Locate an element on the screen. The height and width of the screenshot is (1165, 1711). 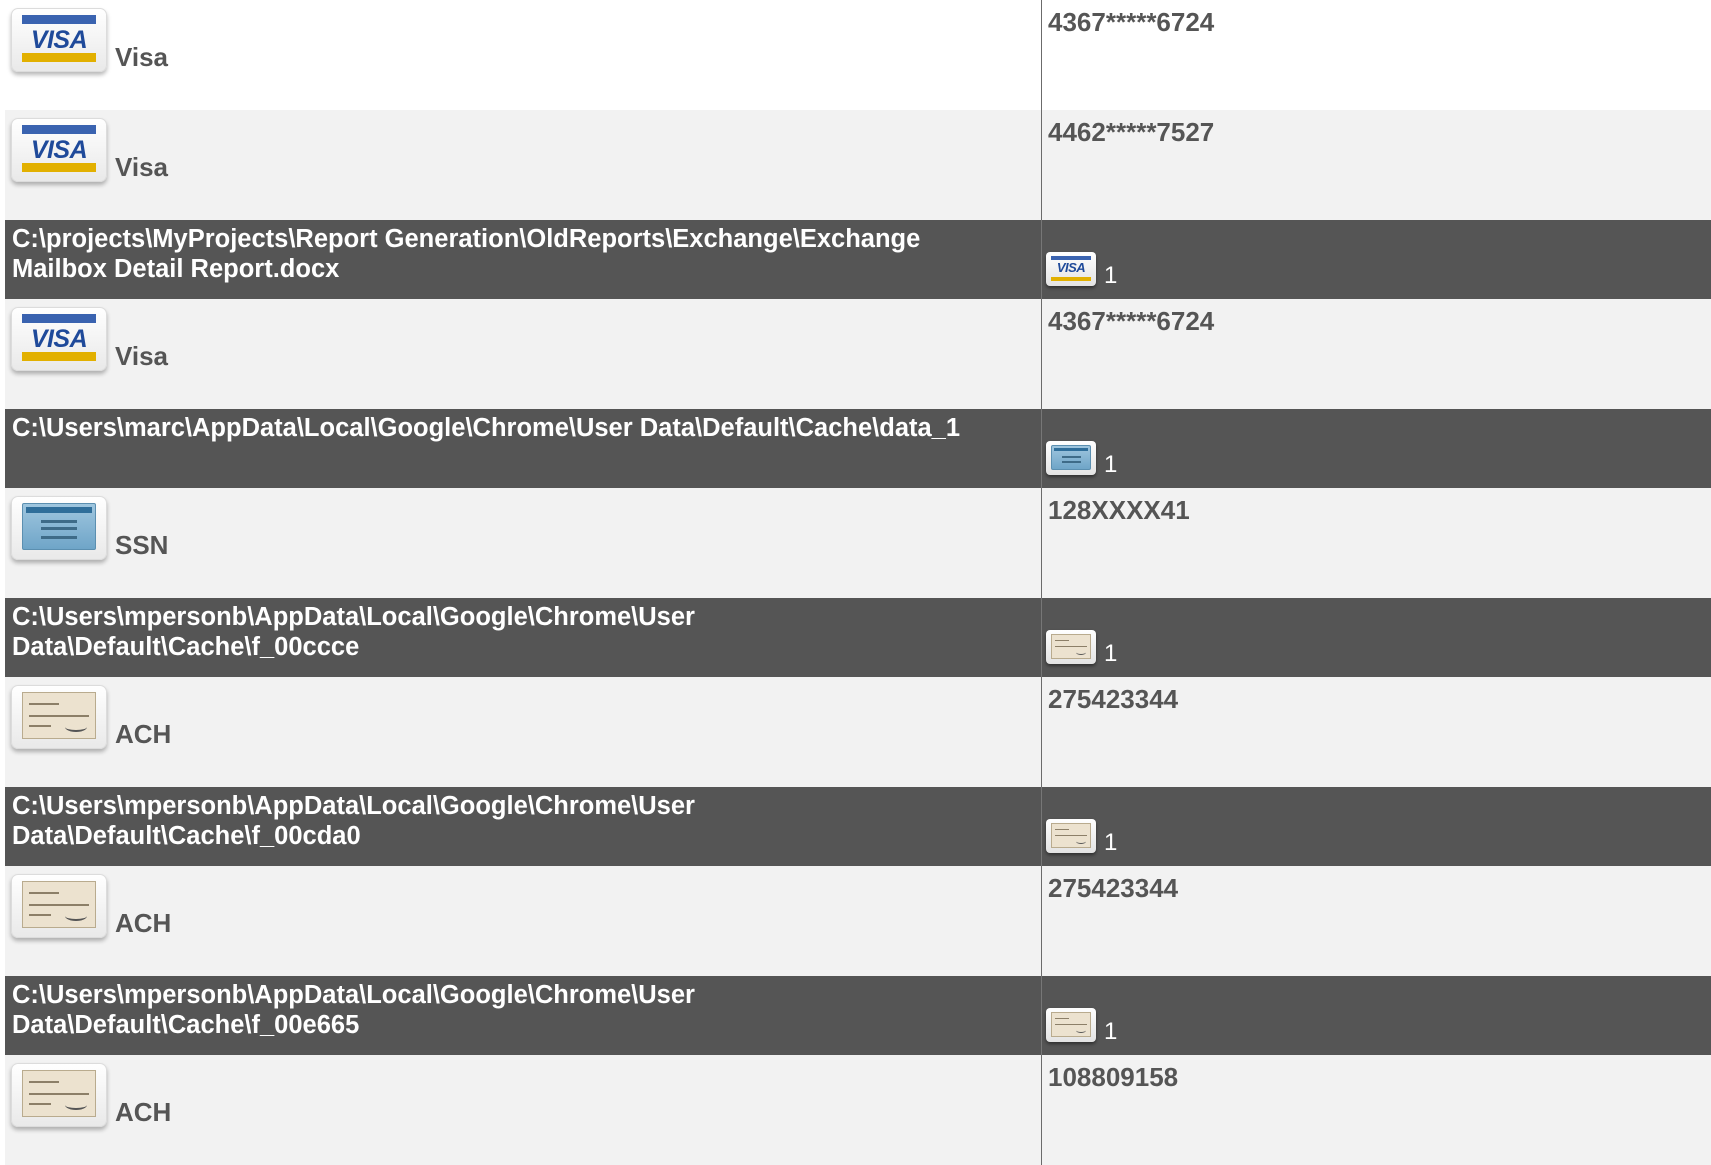
item-row: VISA Visa 4462*****7527 is located at coordinates (858, 165).